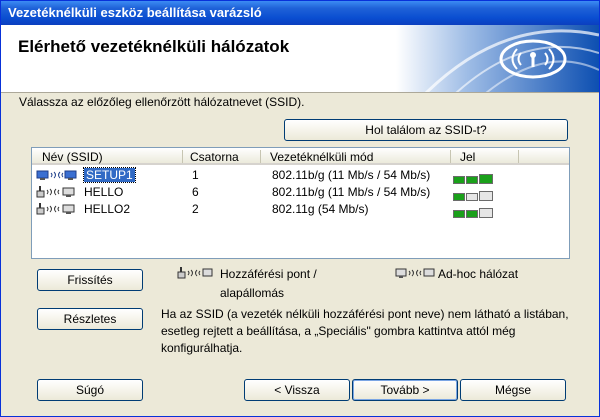 The height and width of the screenshot is (417, 600). I want to click on details-button: Részletes, so click(90, 319).